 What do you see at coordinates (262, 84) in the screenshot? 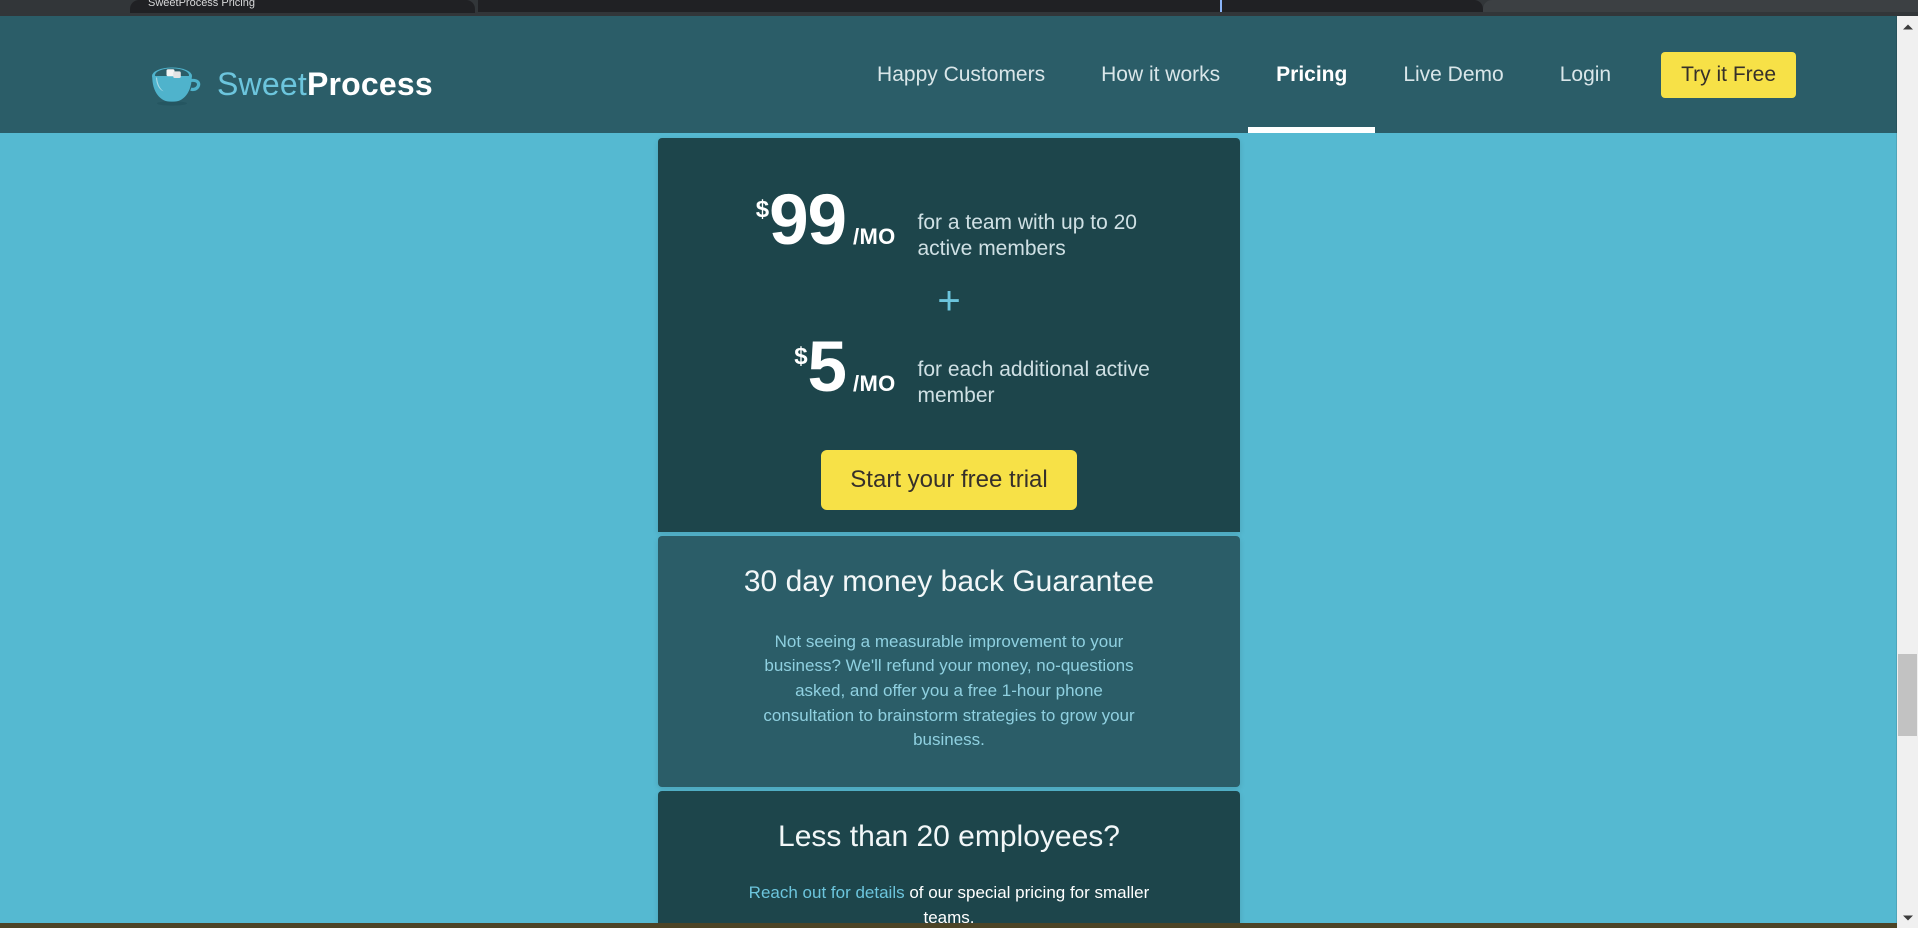
I see `logo-text-sweet: Sweet` at bounding box center [262, 84].